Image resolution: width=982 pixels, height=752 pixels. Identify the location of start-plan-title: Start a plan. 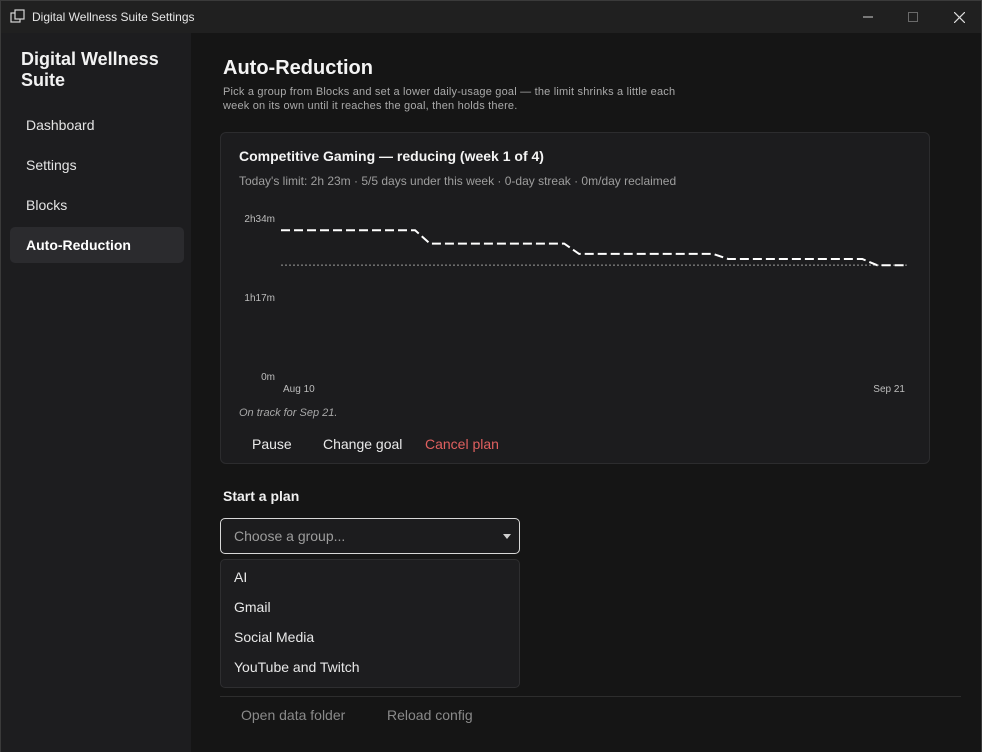
(261, 496).